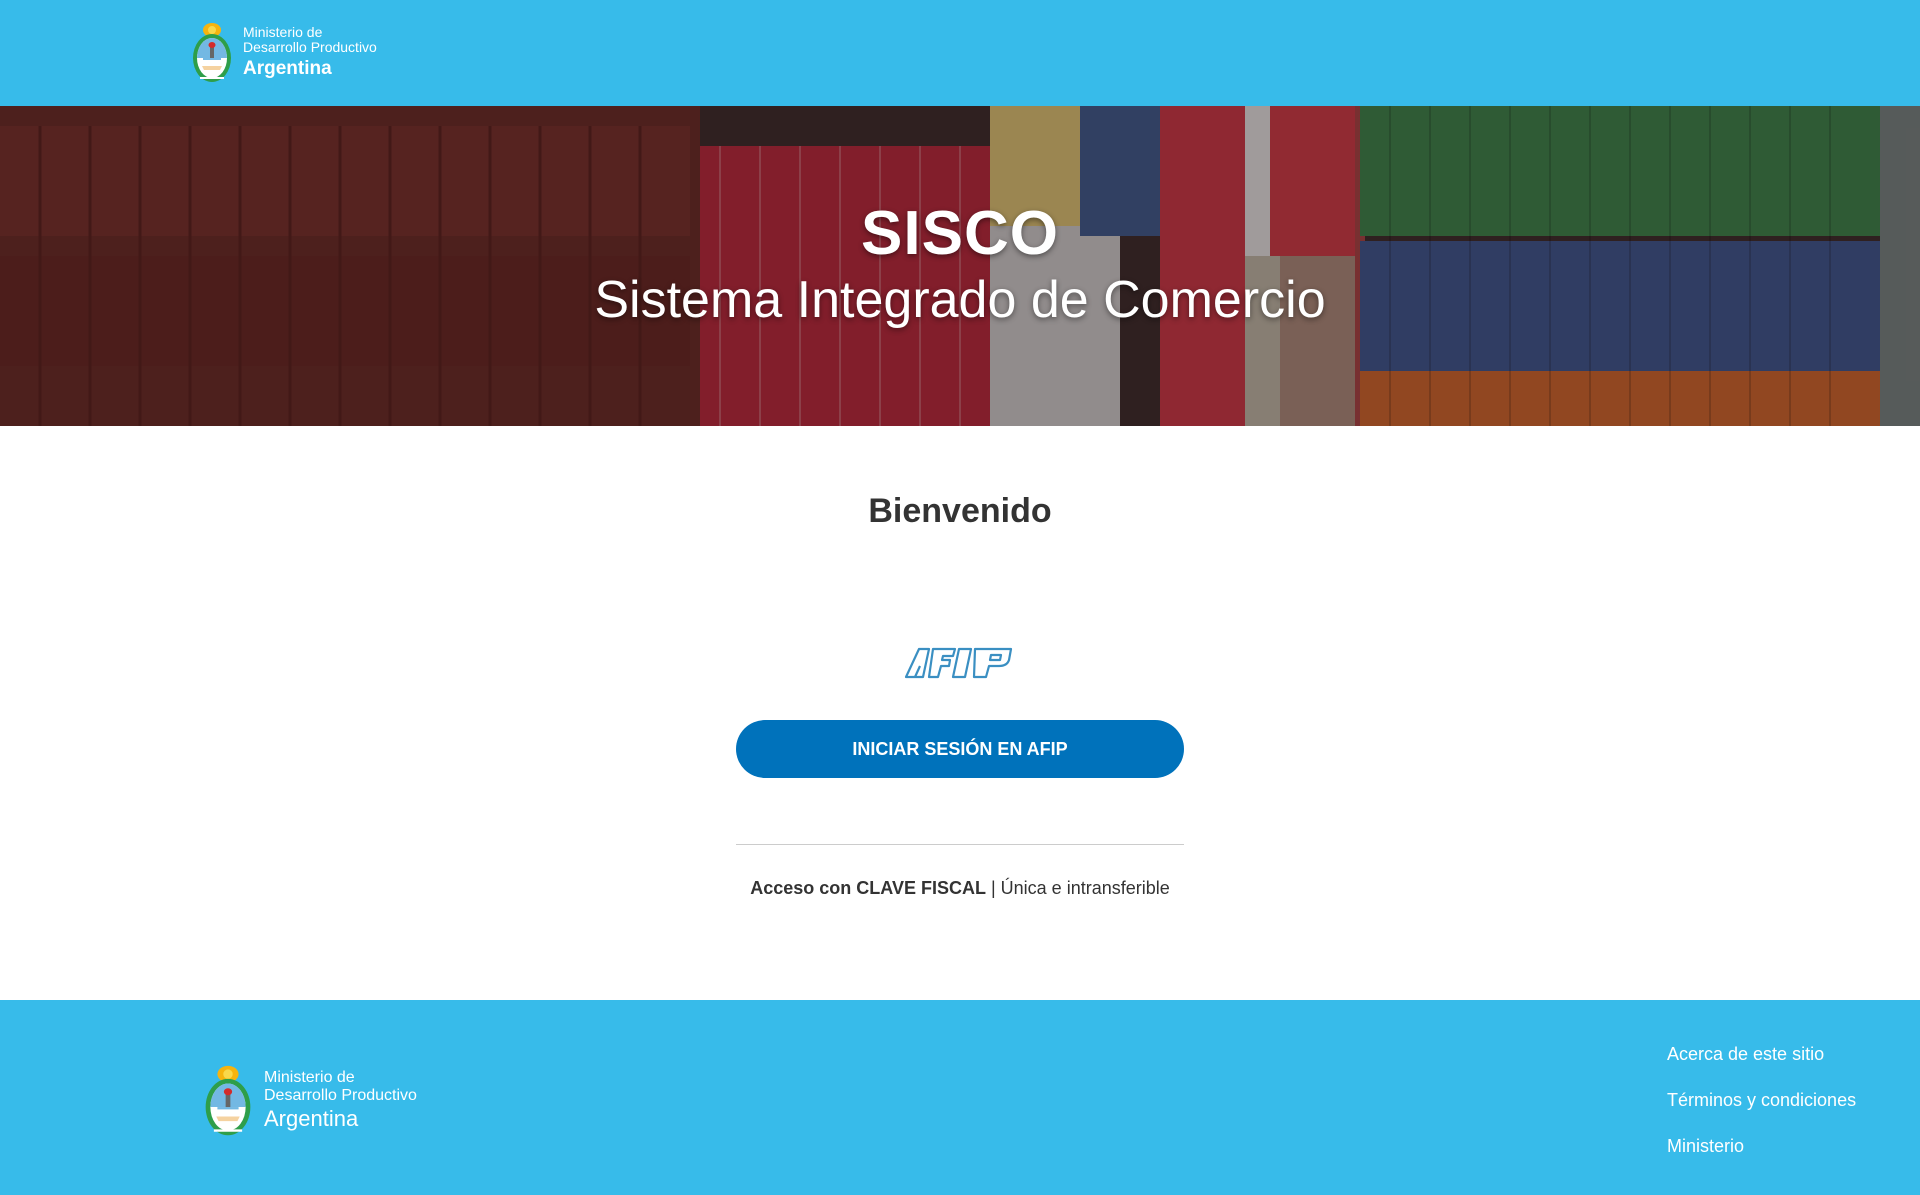  Describe the element at coordinates (960, 844) in the screenshot. I see `divider` at that location.